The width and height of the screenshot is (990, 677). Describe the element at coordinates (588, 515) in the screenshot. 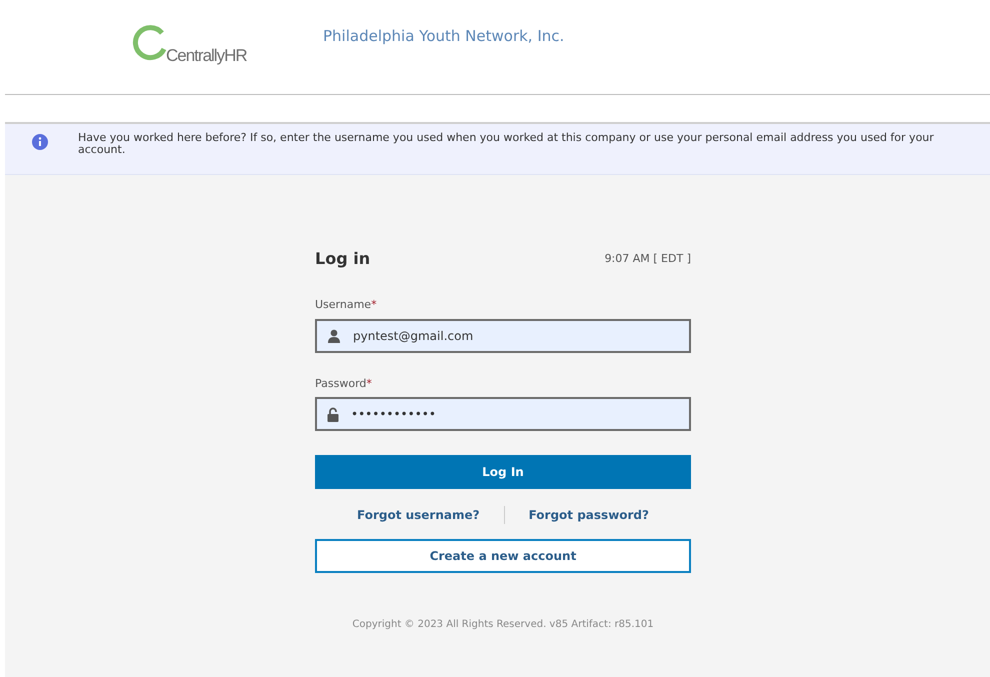

I see `forgot-password-link: Forgot password?` at that location.